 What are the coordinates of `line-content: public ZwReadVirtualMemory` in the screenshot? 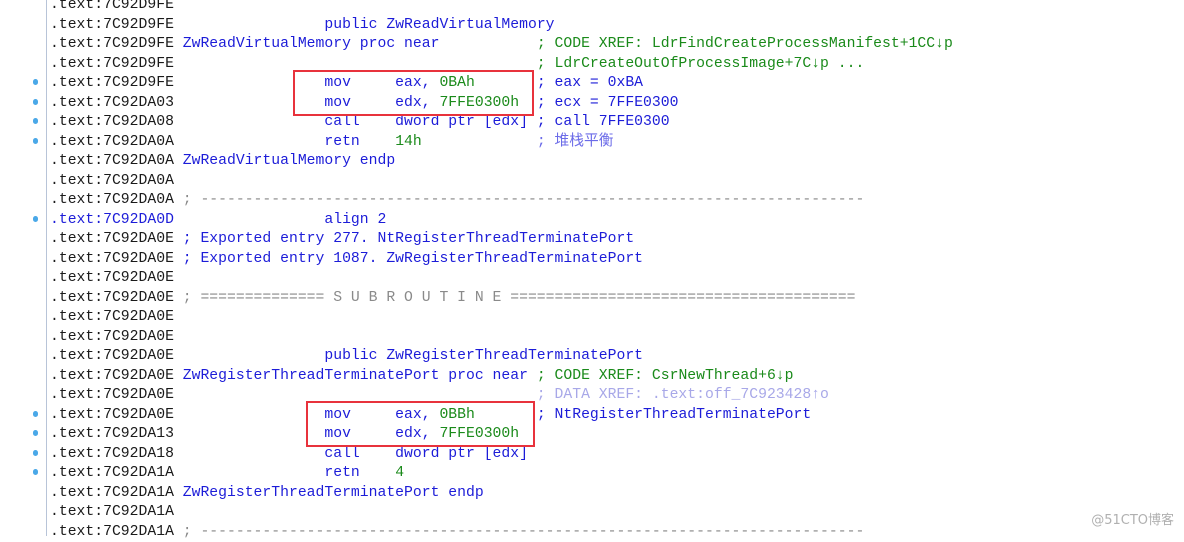 It's located at (369, 26).